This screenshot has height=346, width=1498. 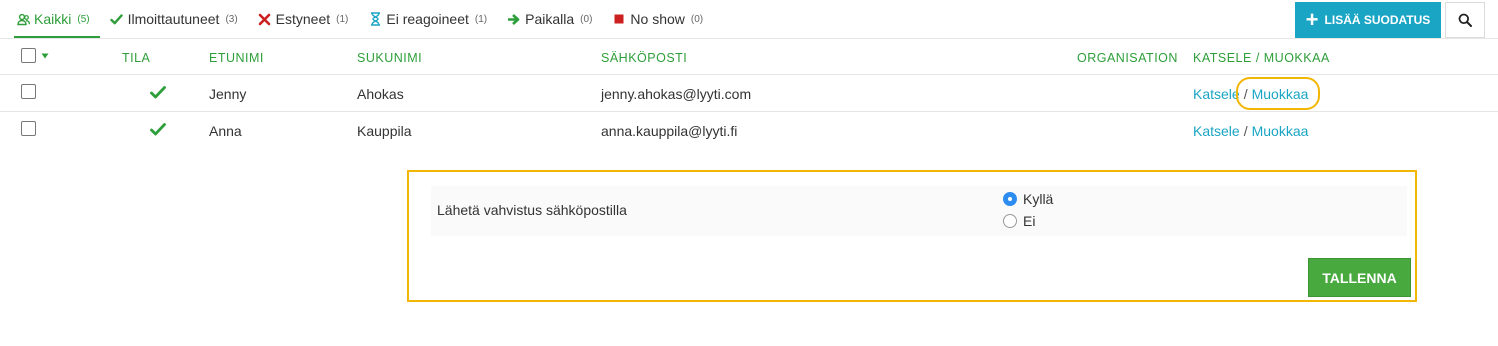 I want to click on row-actions: Katsele / Muokkaa, so click(x=1250, y=131).